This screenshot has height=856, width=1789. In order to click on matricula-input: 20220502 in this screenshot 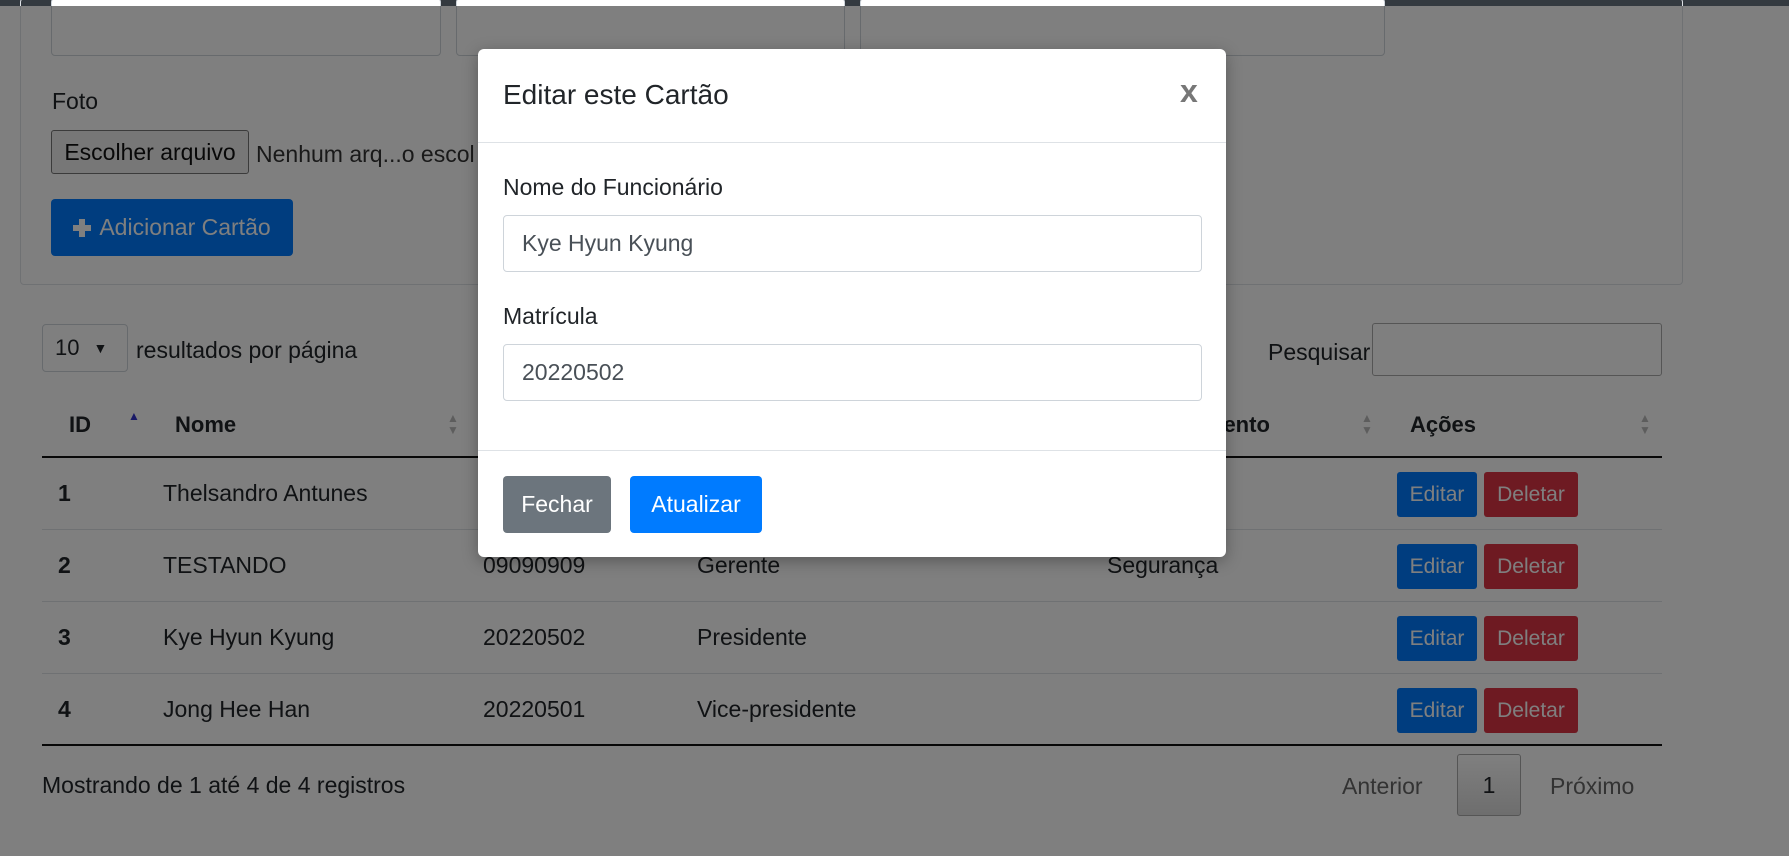, I will do `click(852, 372)`.